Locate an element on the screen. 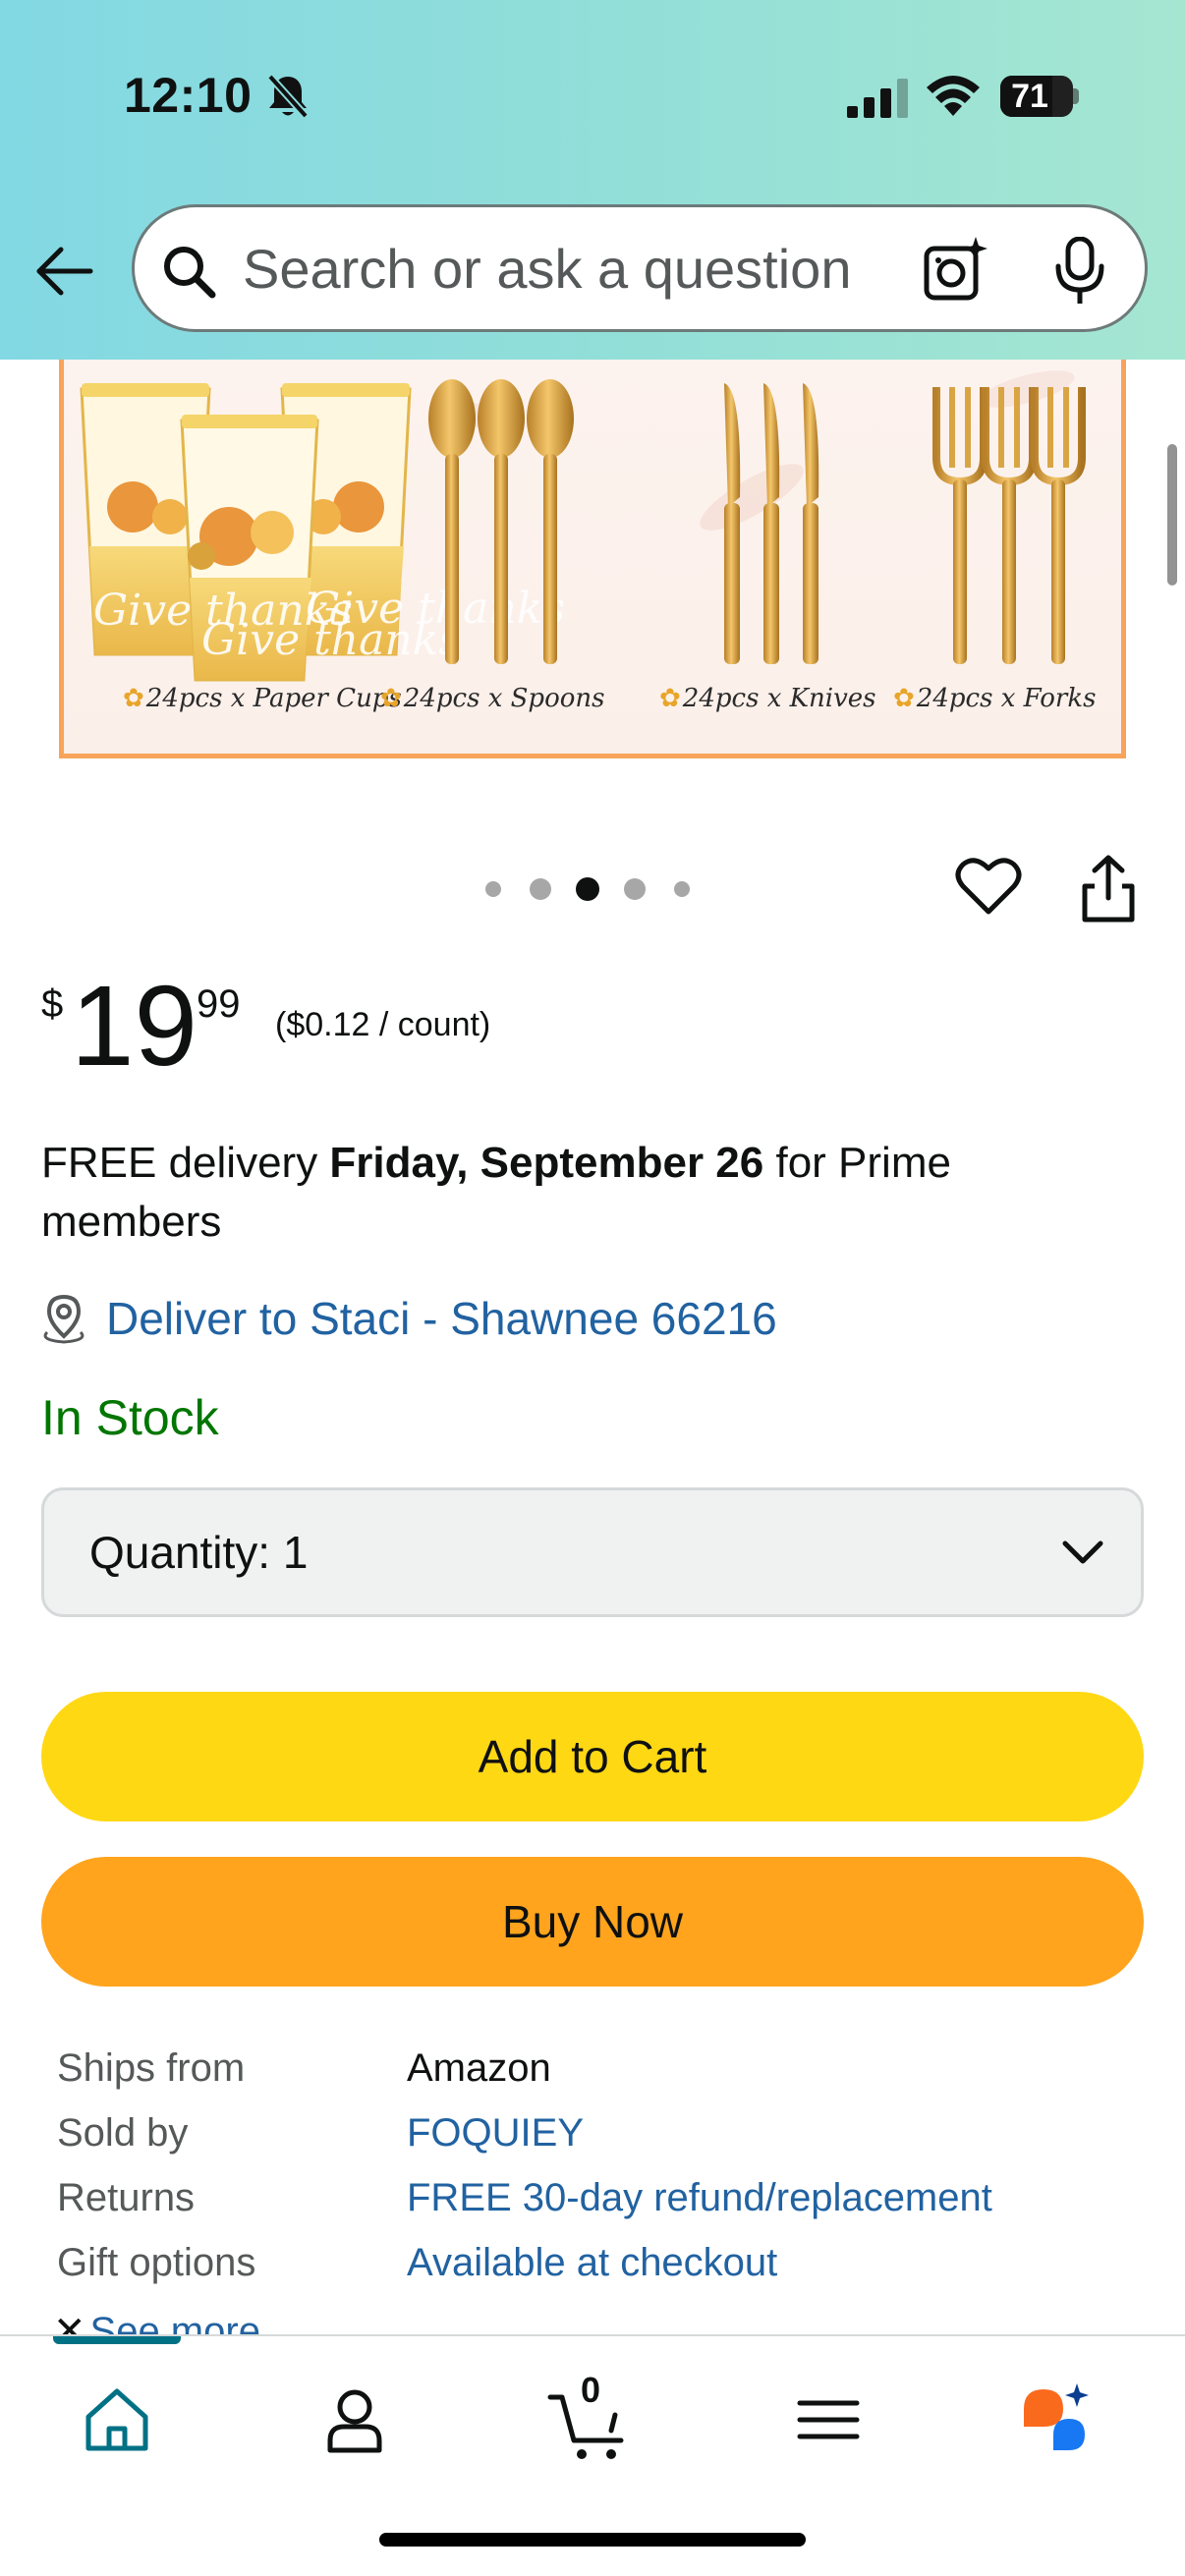  stock-status: In Stock is located at coordinates (130, 1417).